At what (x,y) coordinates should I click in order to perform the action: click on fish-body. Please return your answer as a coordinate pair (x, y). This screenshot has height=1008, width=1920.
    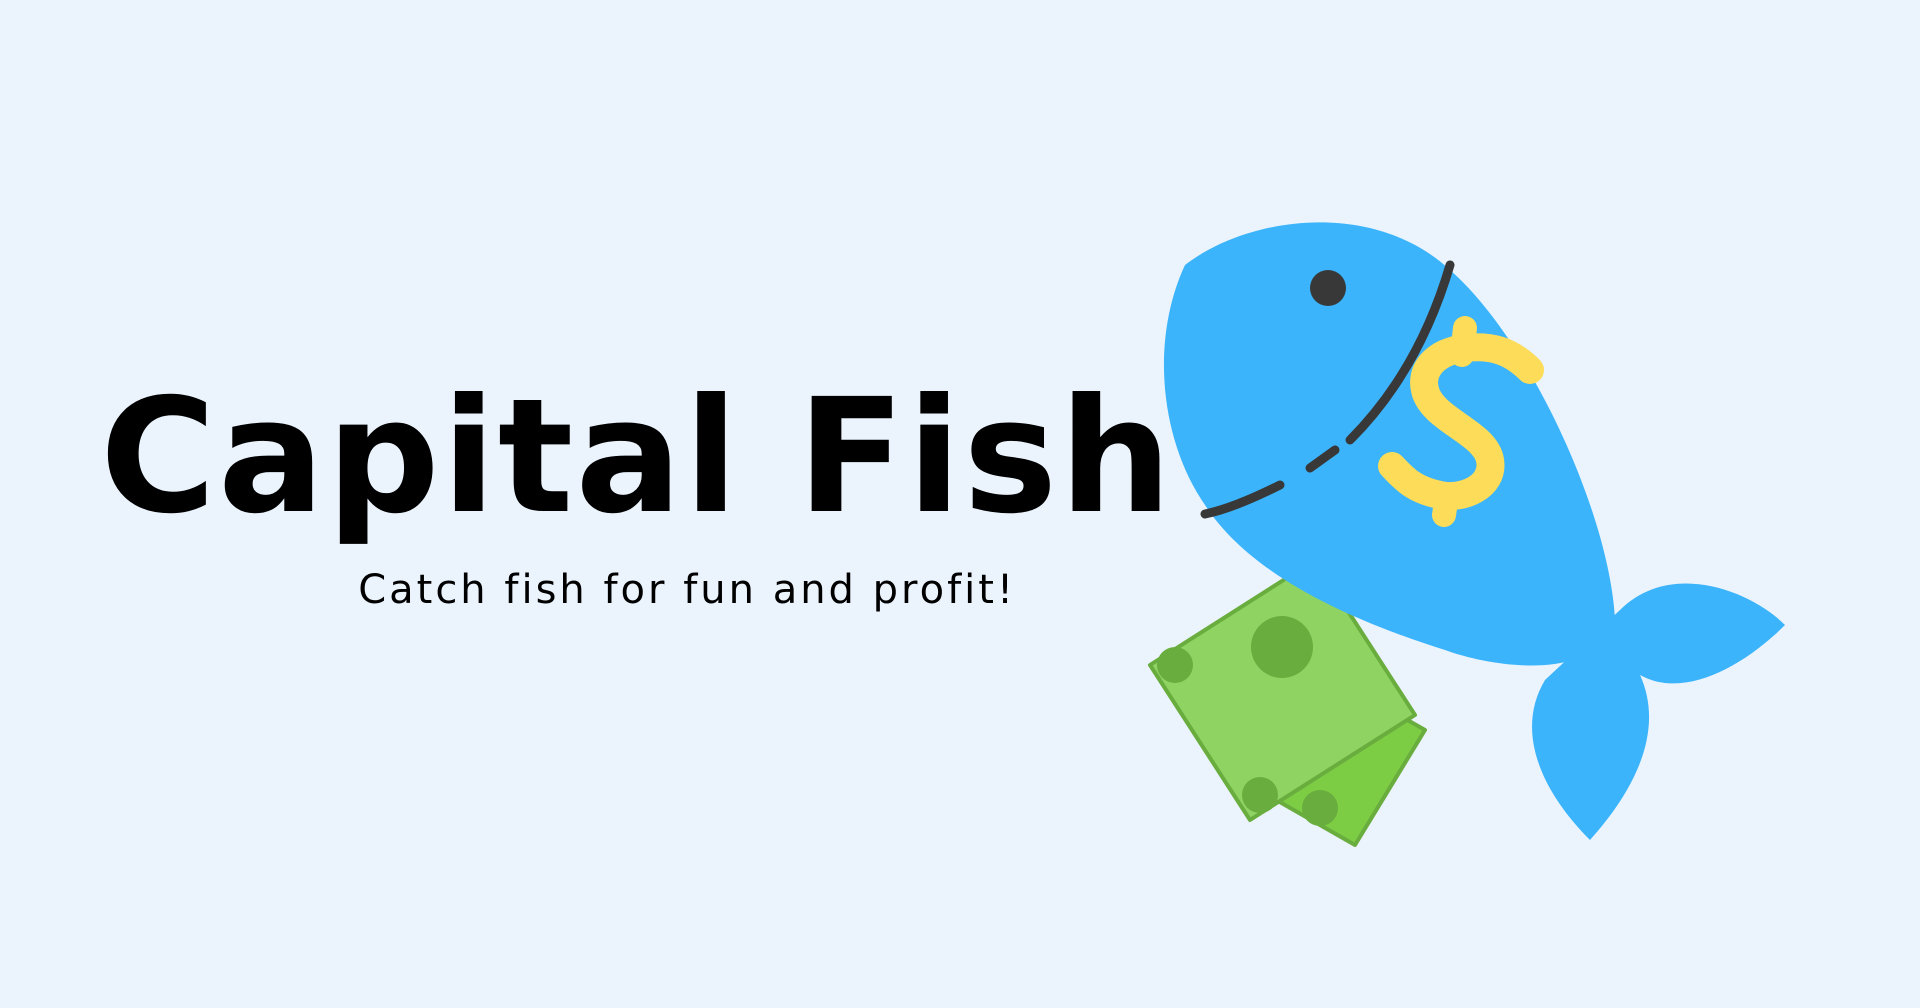
    Looking at the image, I should click on (1389, 444).